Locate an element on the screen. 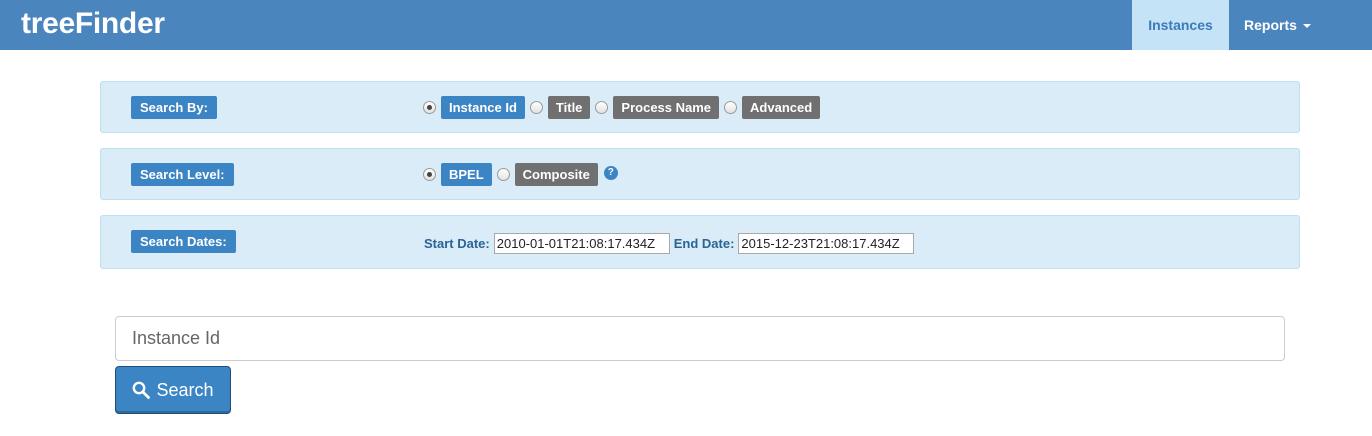  option-instance-id: Instance Id is located at coordinates (483, 107).